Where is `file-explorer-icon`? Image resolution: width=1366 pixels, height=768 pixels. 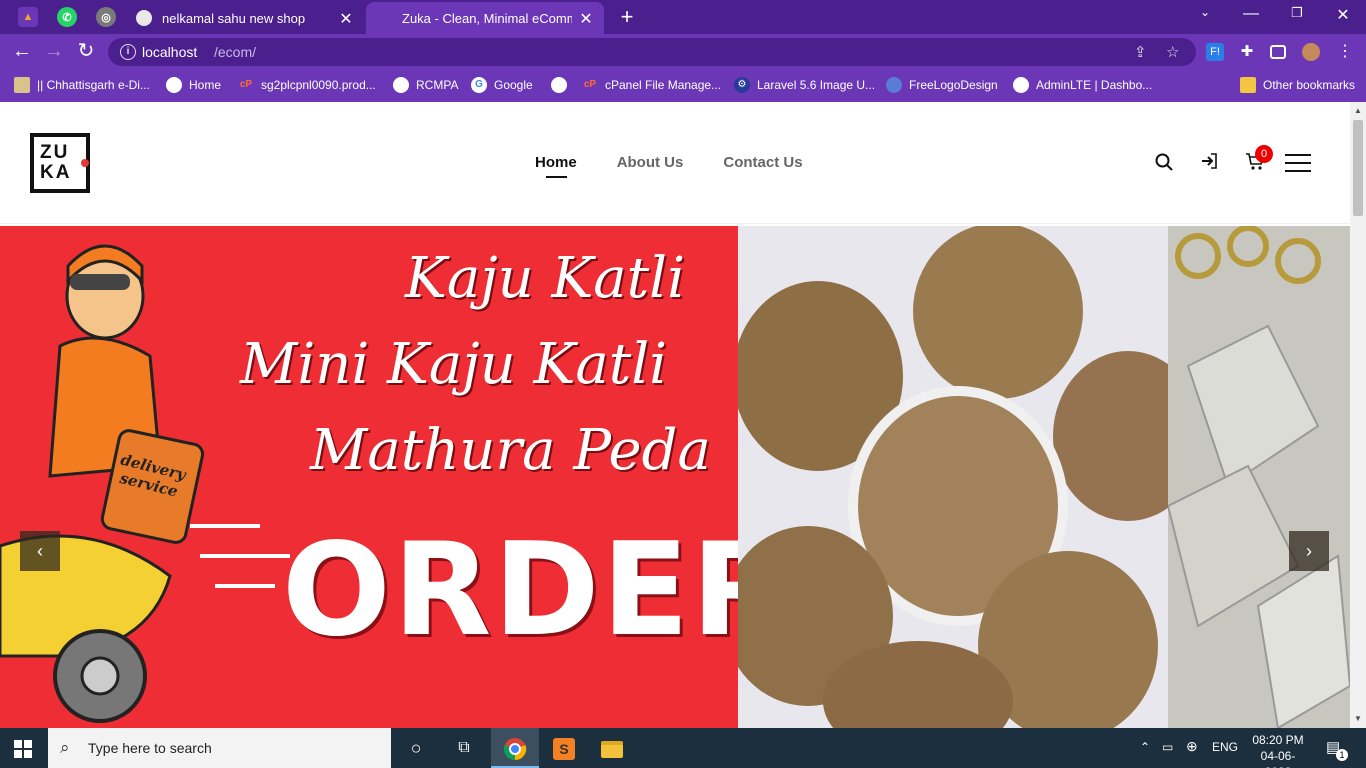
file-explorer-icon is located at coordinates (612, 748).